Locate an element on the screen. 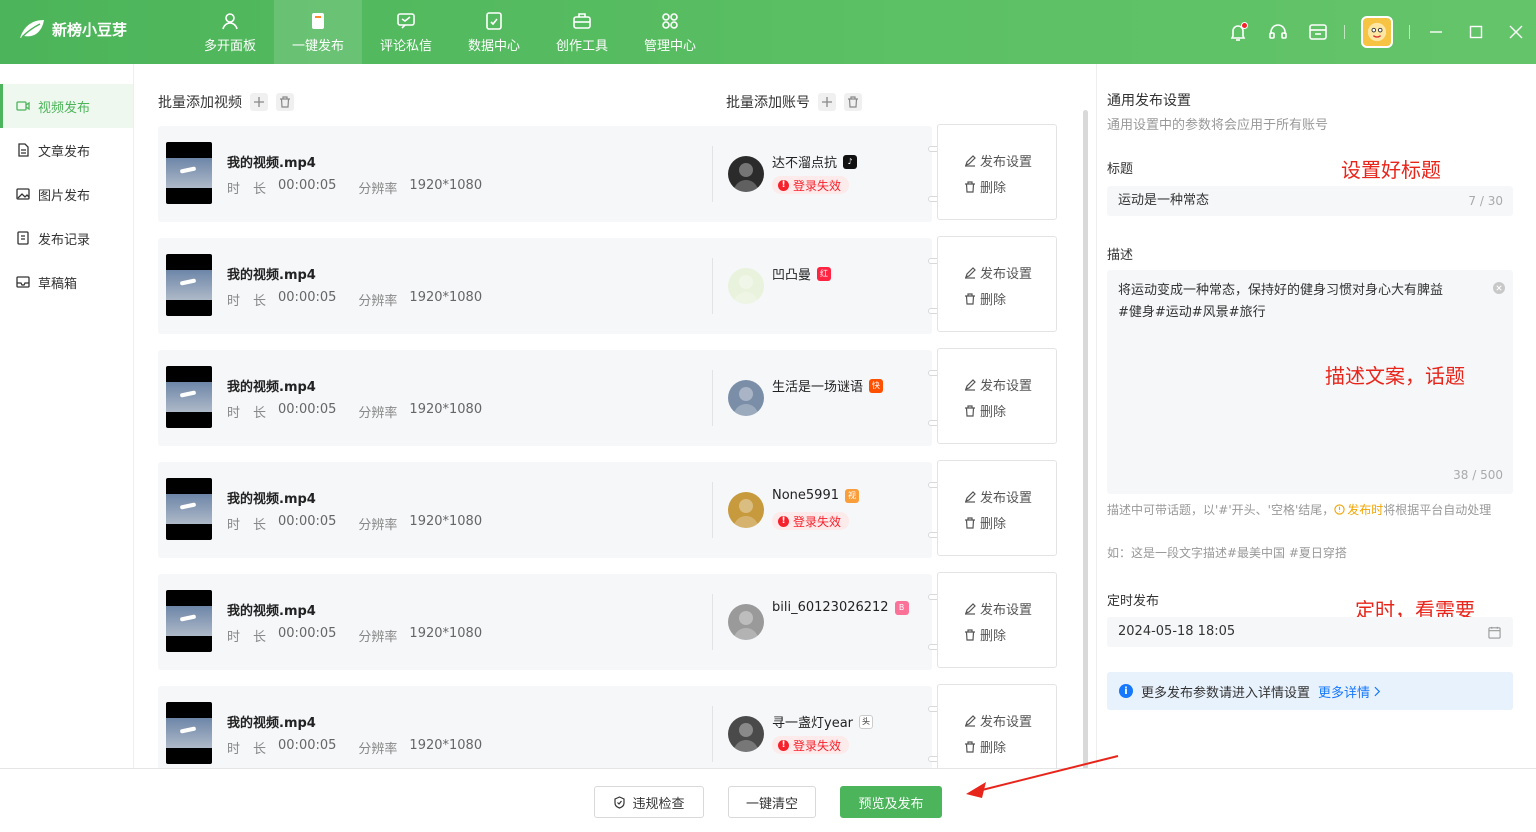 Image resolution: width=1536 pixels, height=832 pixels. clear-icon is located at coordinates (1499, 288).